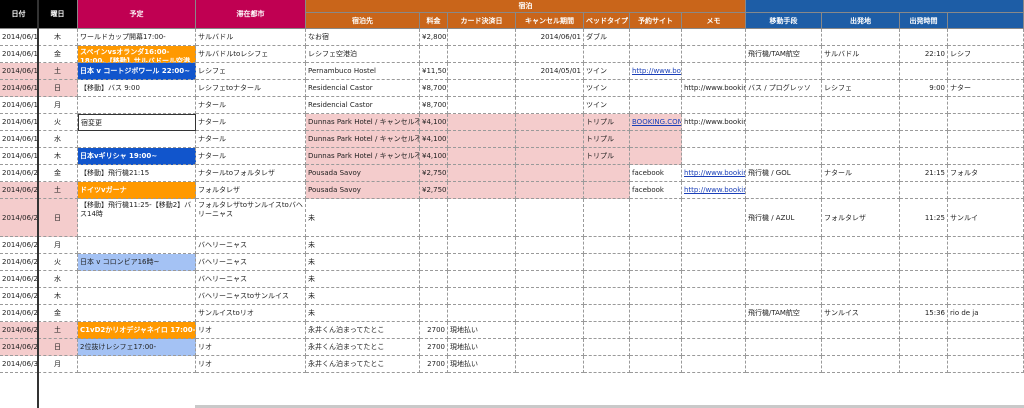  Describe the element at coordinates (924, 296) in the screenshot. I see `cell-dep-row15` at that location.